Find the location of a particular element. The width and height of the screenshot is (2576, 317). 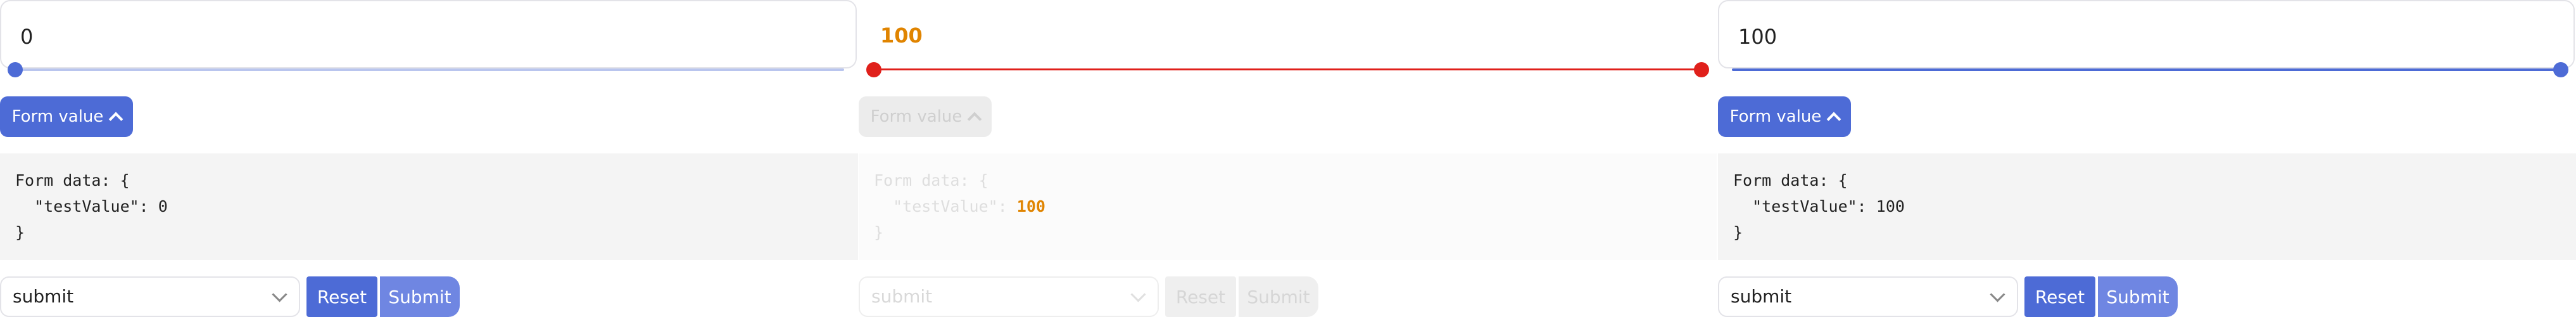

slider-thumb-start is located at coordinates (873, 69).